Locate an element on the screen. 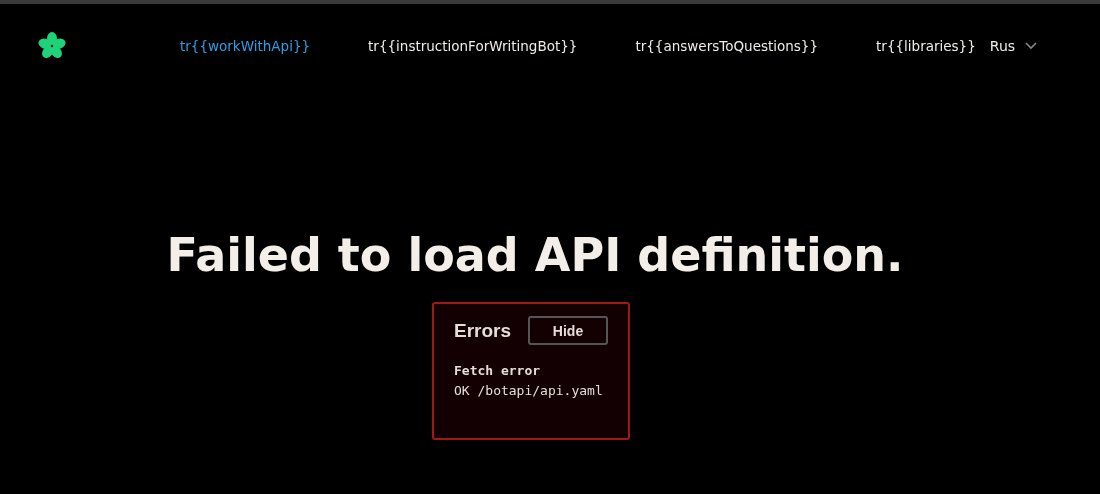 Image resolution: width=1100 pixels, height=494 pixels. error-heading: Failed to load API definition. is located at coordinates (535, 255).